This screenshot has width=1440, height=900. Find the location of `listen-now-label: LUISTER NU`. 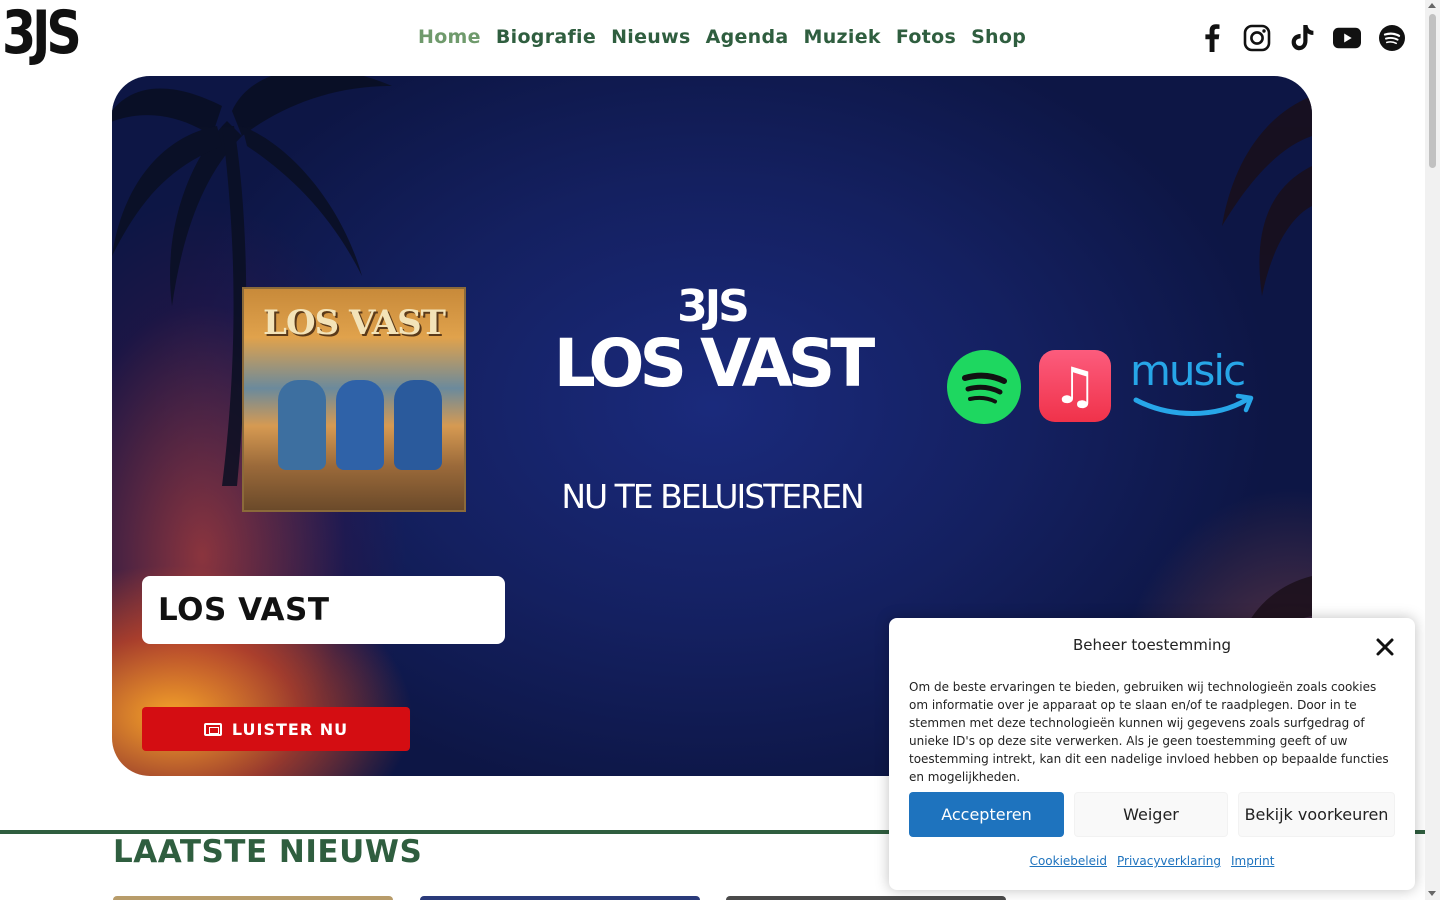

listen-now-label: LUISTER NU is located at coordinates (290, 729).